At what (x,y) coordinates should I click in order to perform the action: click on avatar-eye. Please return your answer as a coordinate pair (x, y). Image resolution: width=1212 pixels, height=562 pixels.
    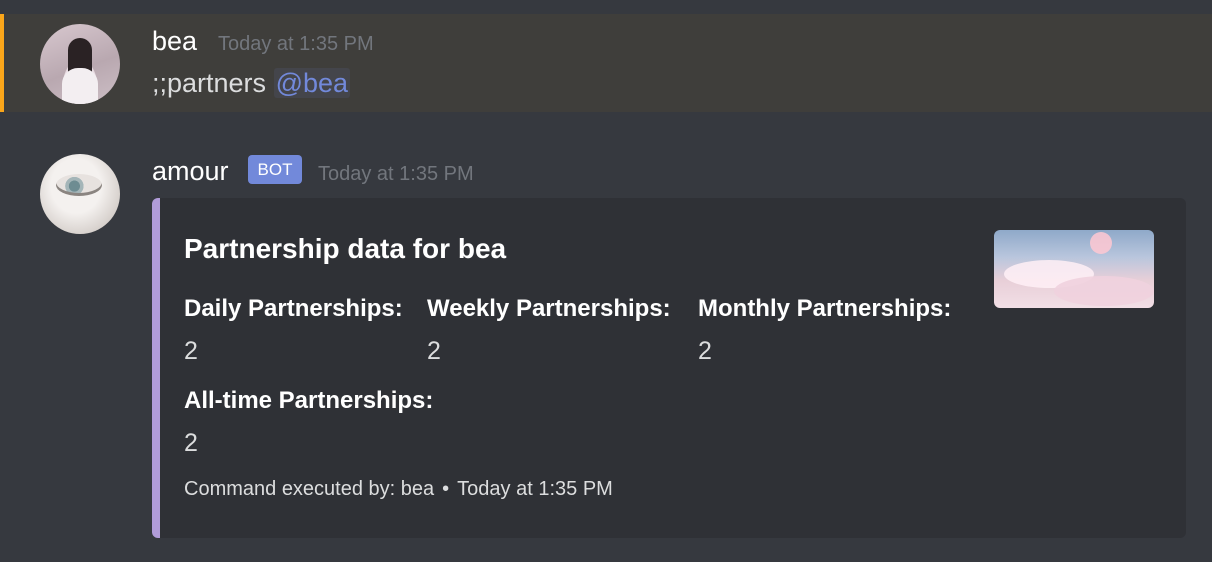
    Looking at the image, I should click on (79, 185).